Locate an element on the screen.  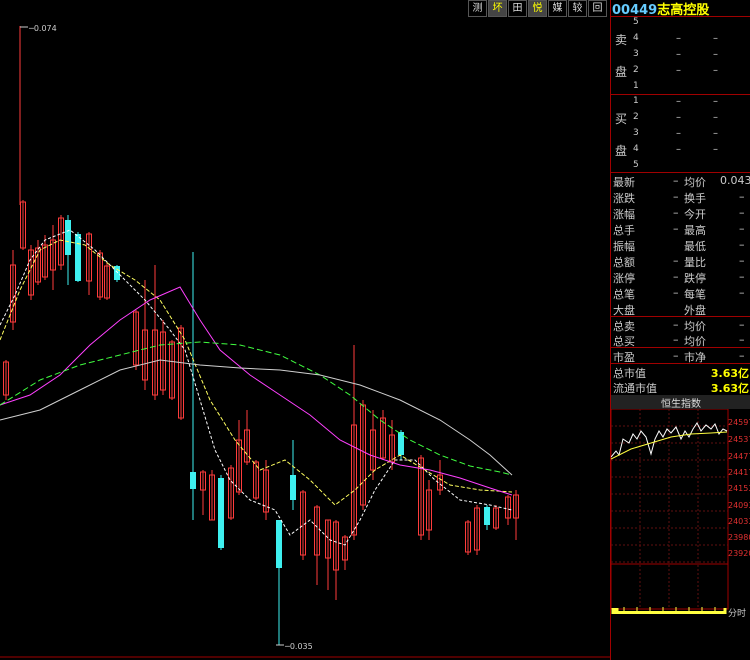
toolbar-button-4: 悦 is located at coordinates (537, 8).